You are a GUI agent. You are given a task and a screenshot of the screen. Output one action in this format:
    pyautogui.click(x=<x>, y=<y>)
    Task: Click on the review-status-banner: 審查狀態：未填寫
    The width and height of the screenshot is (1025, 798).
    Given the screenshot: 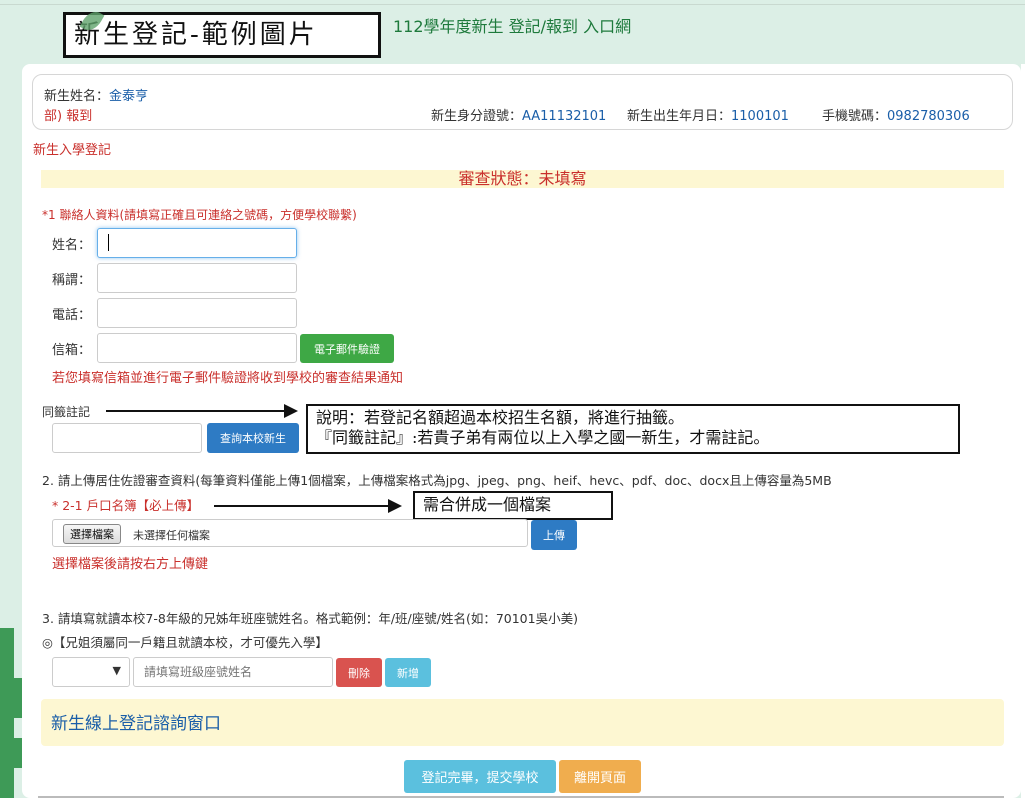 What is the action you would take?
    pyautogui.click(x=522, y=179)
    